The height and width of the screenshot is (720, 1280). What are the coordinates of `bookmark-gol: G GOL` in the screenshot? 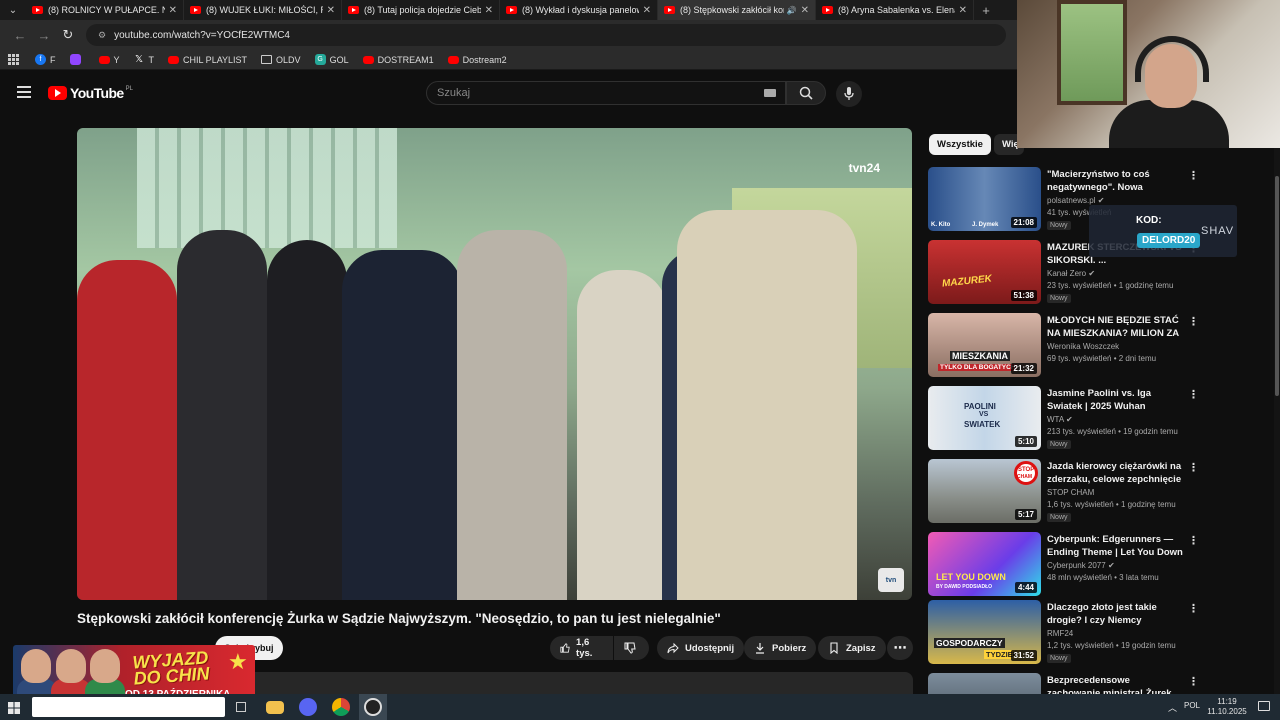 It's located at (331, 59).